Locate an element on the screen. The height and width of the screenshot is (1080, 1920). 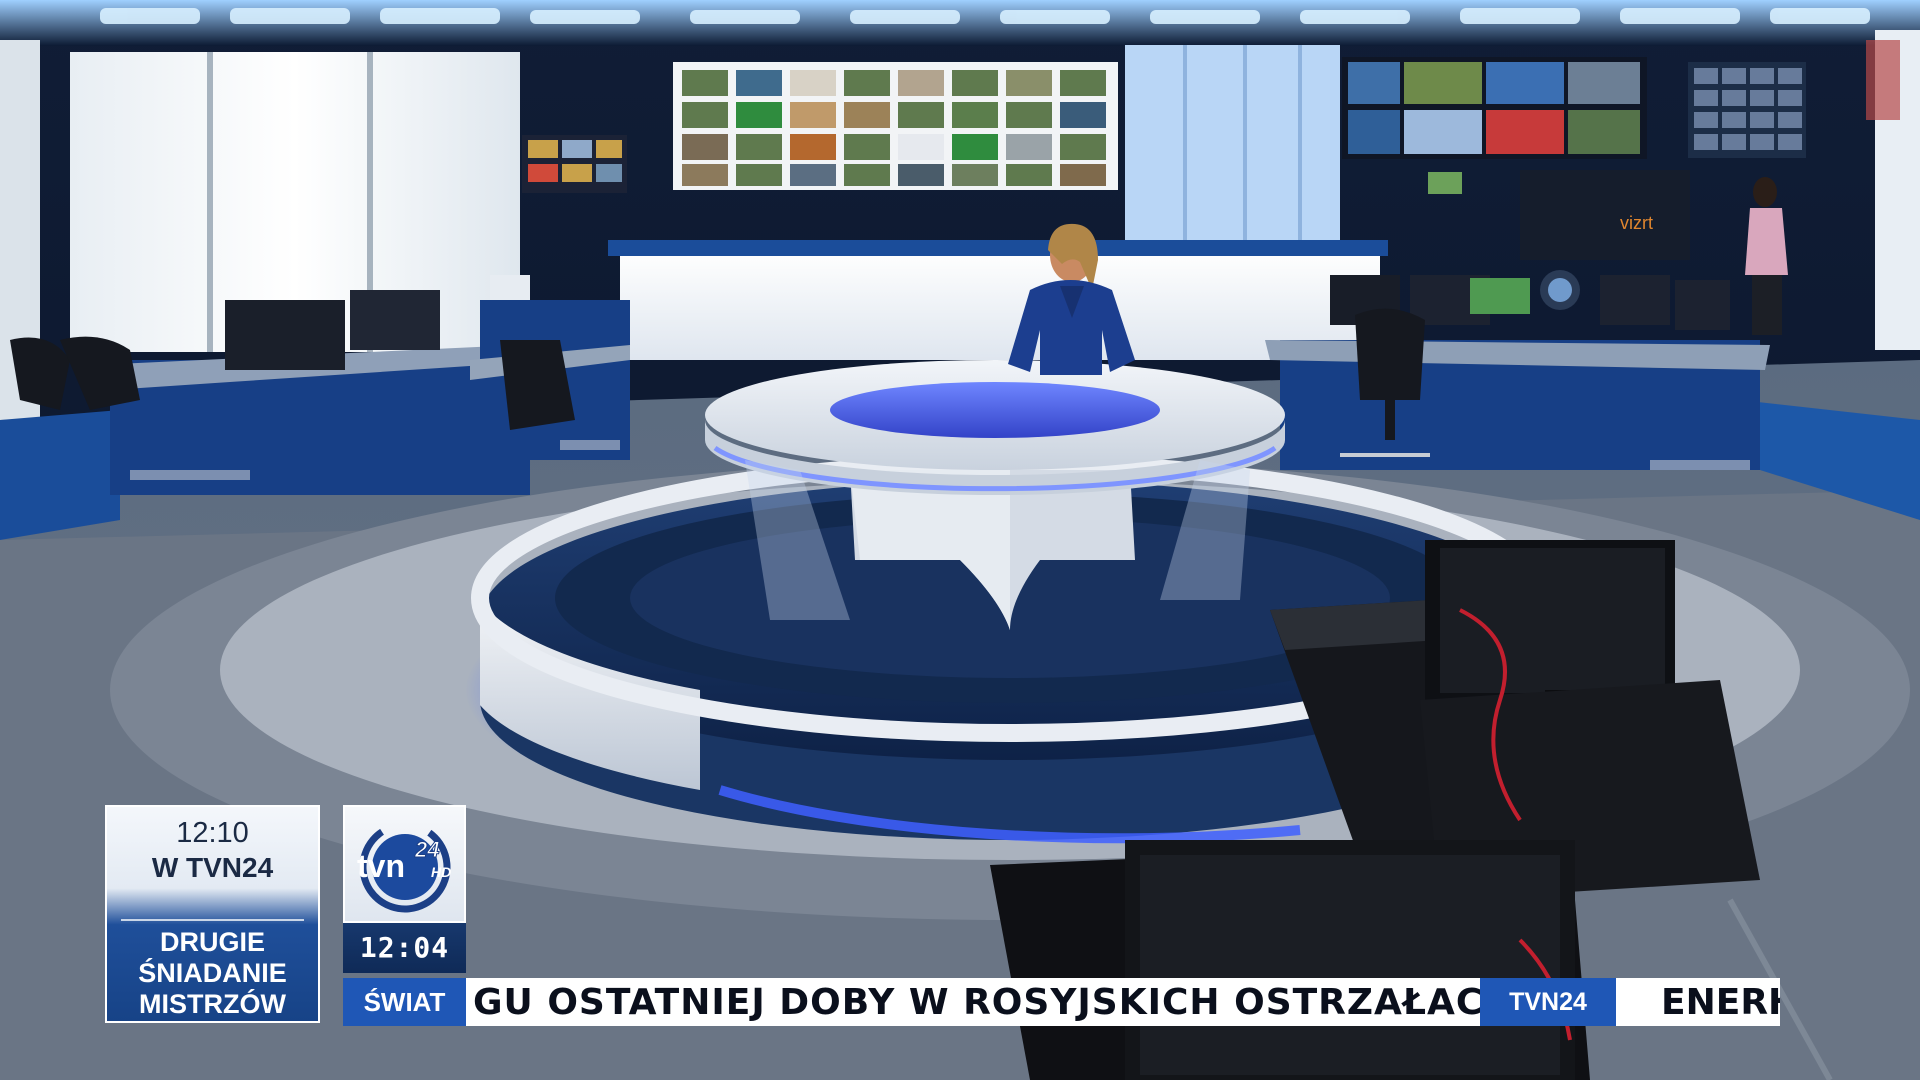
vizrt-wall-label: vizrt is located at coordinates (1636, 223).